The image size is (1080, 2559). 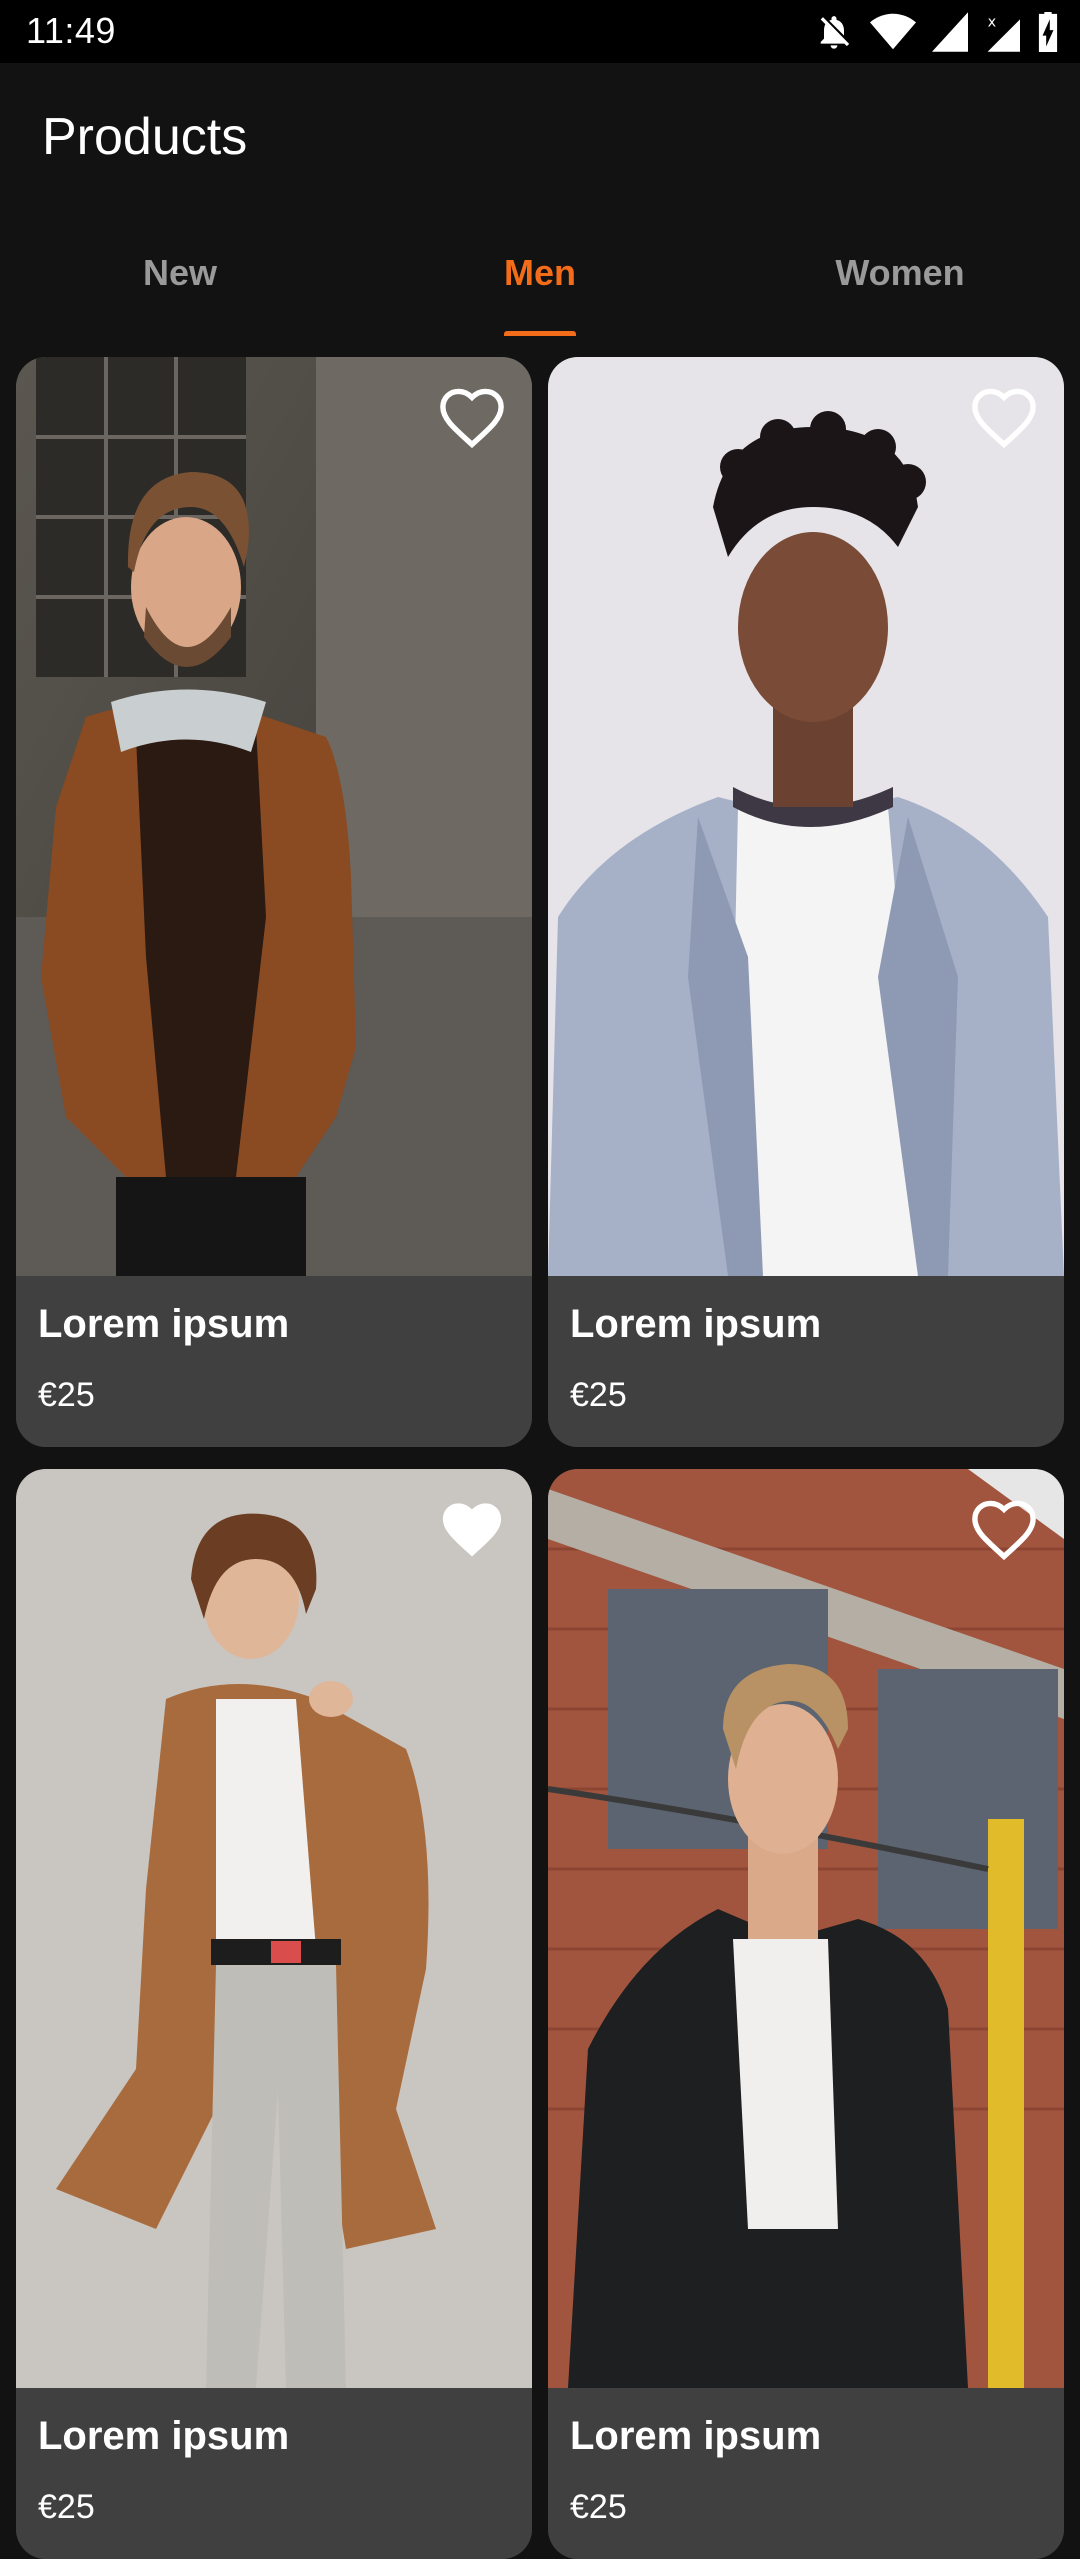 What do you see at coordinates (540, 272) in the screenshot?
I see `tab-men-label: Men` at bounding box center [540, 272].